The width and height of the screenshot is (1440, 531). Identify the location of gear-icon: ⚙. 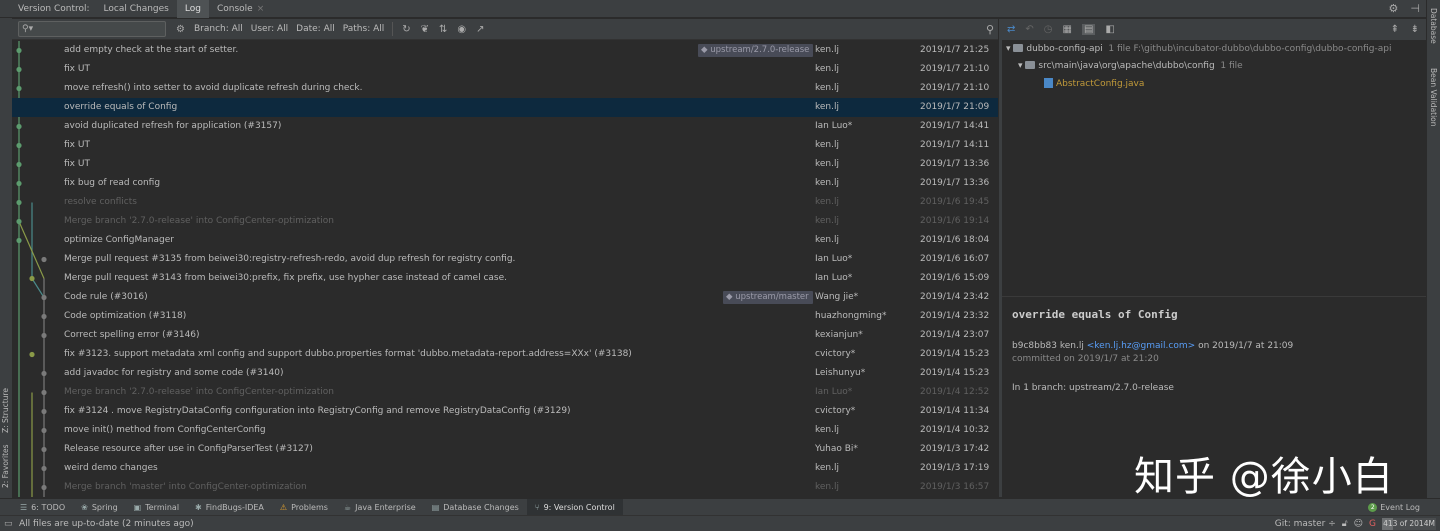
(1394, 8).